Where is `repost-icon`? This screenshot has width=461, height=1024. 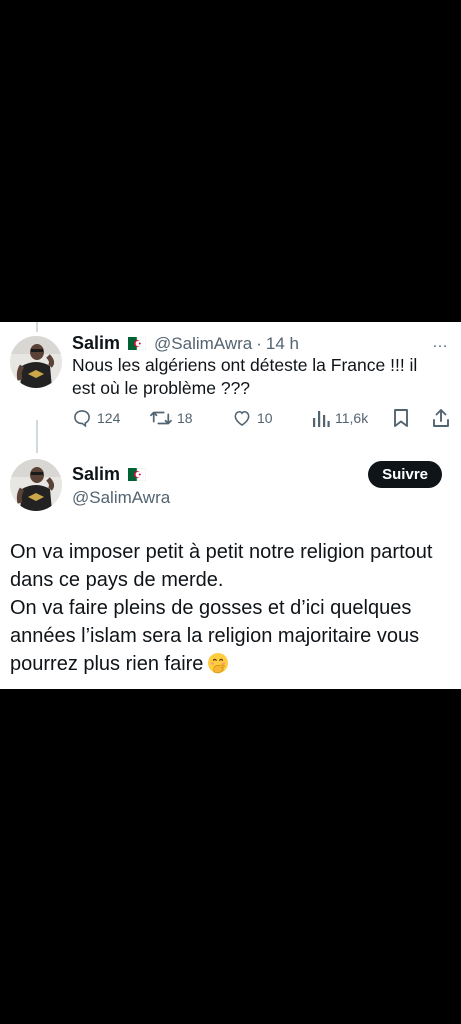 repost-icon is located at coordinates (161, 418).